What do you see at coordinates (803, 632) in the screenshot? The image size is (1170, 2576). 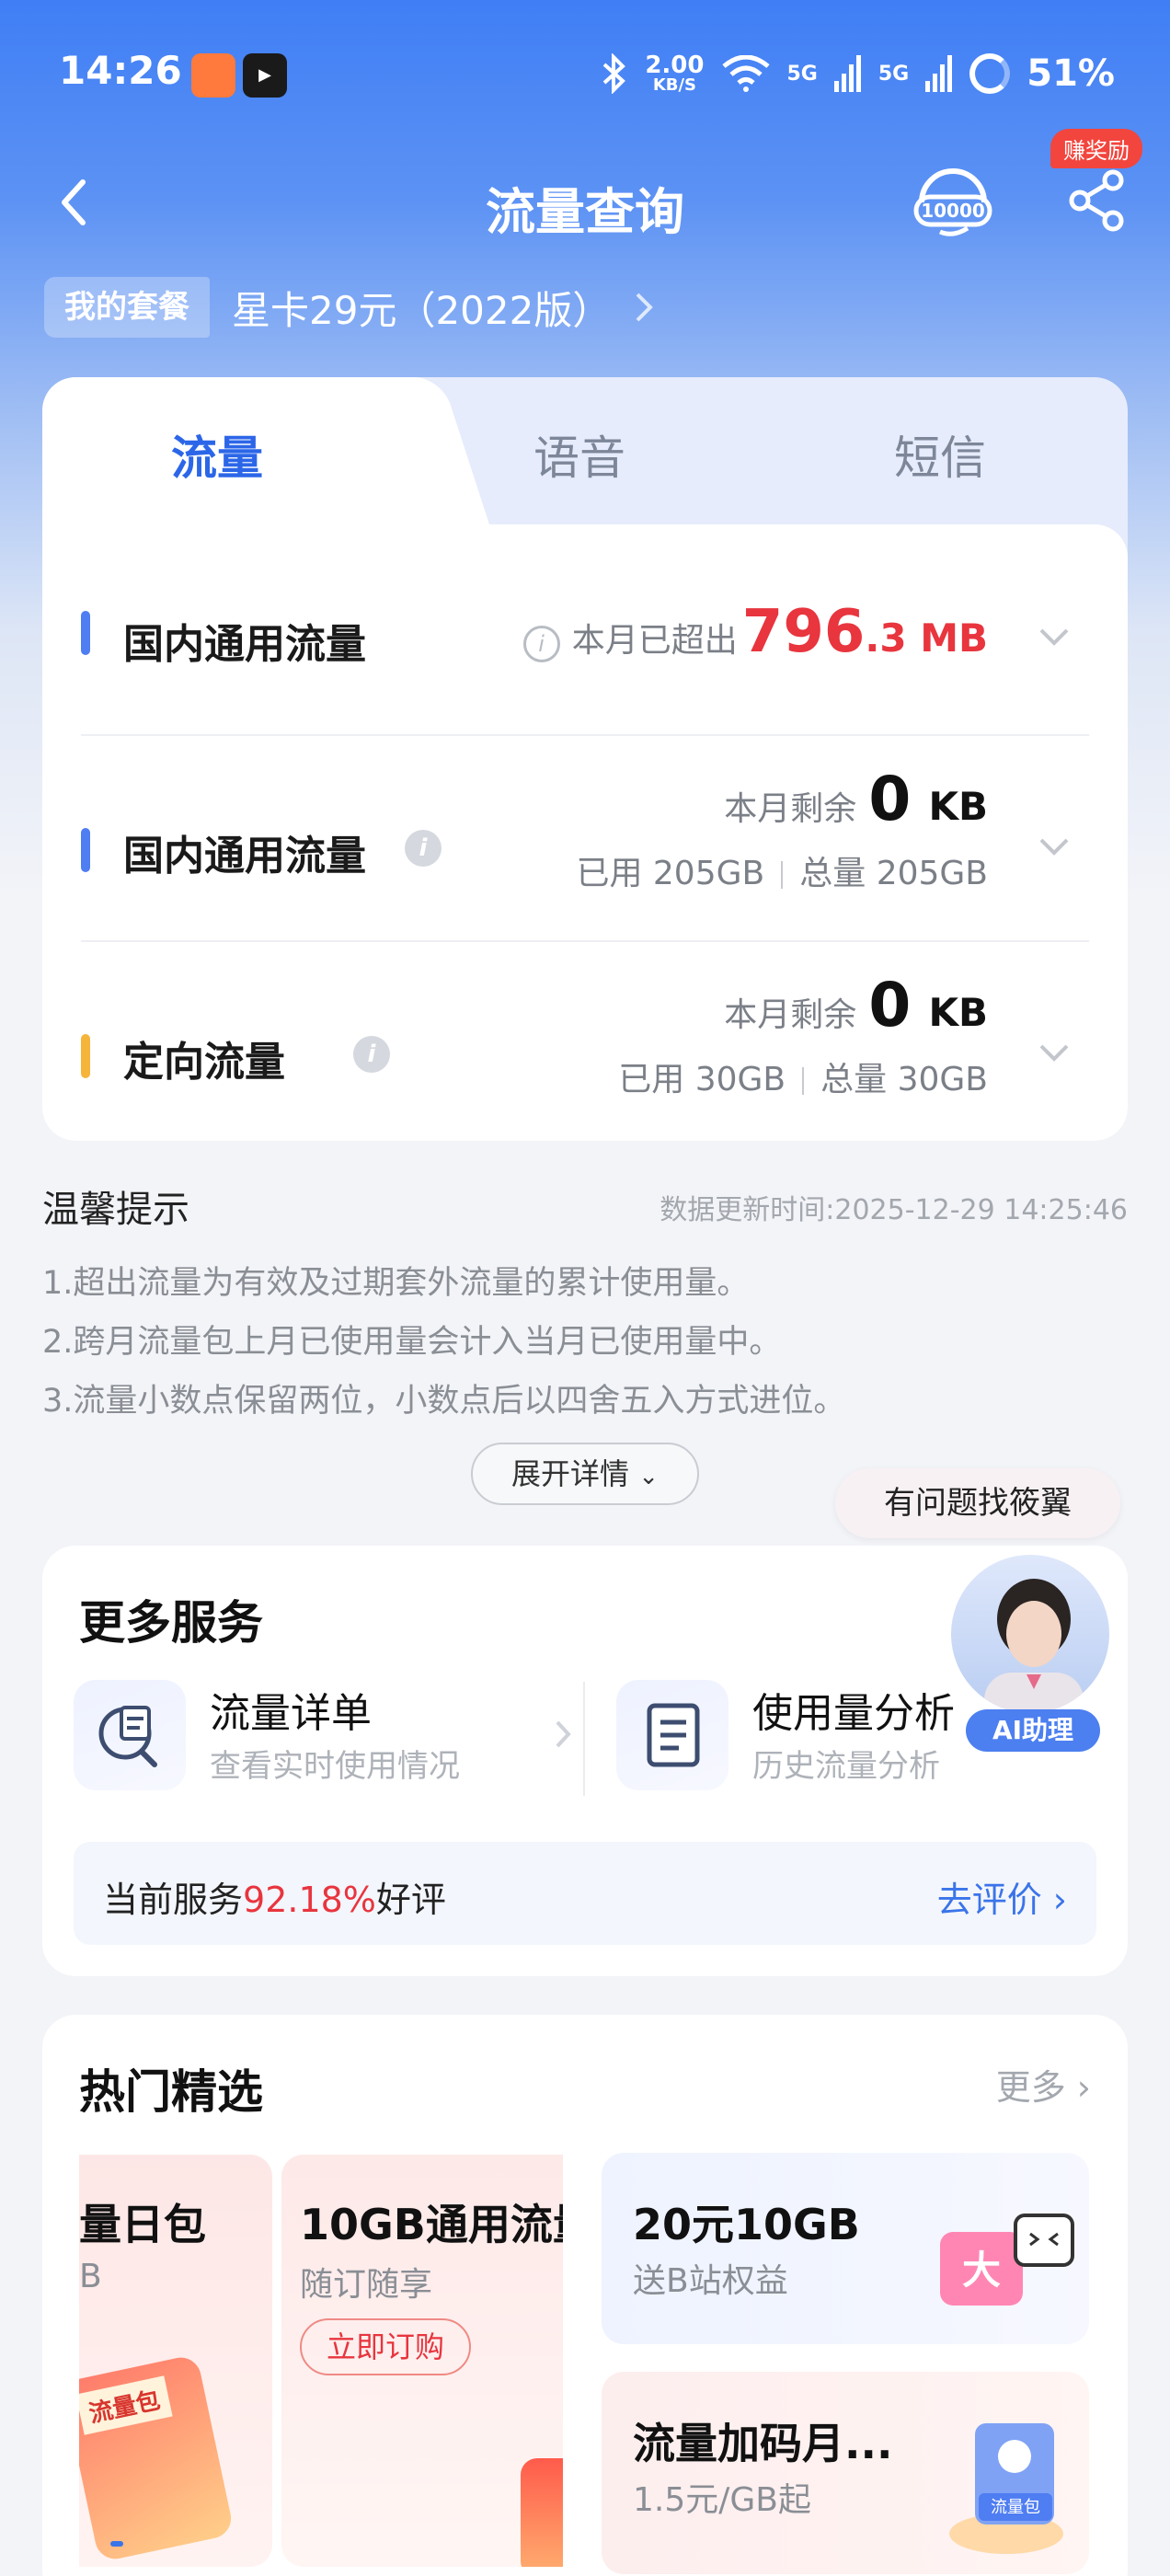 I see `usage-amount: 796` at bounding box center [803, 632].